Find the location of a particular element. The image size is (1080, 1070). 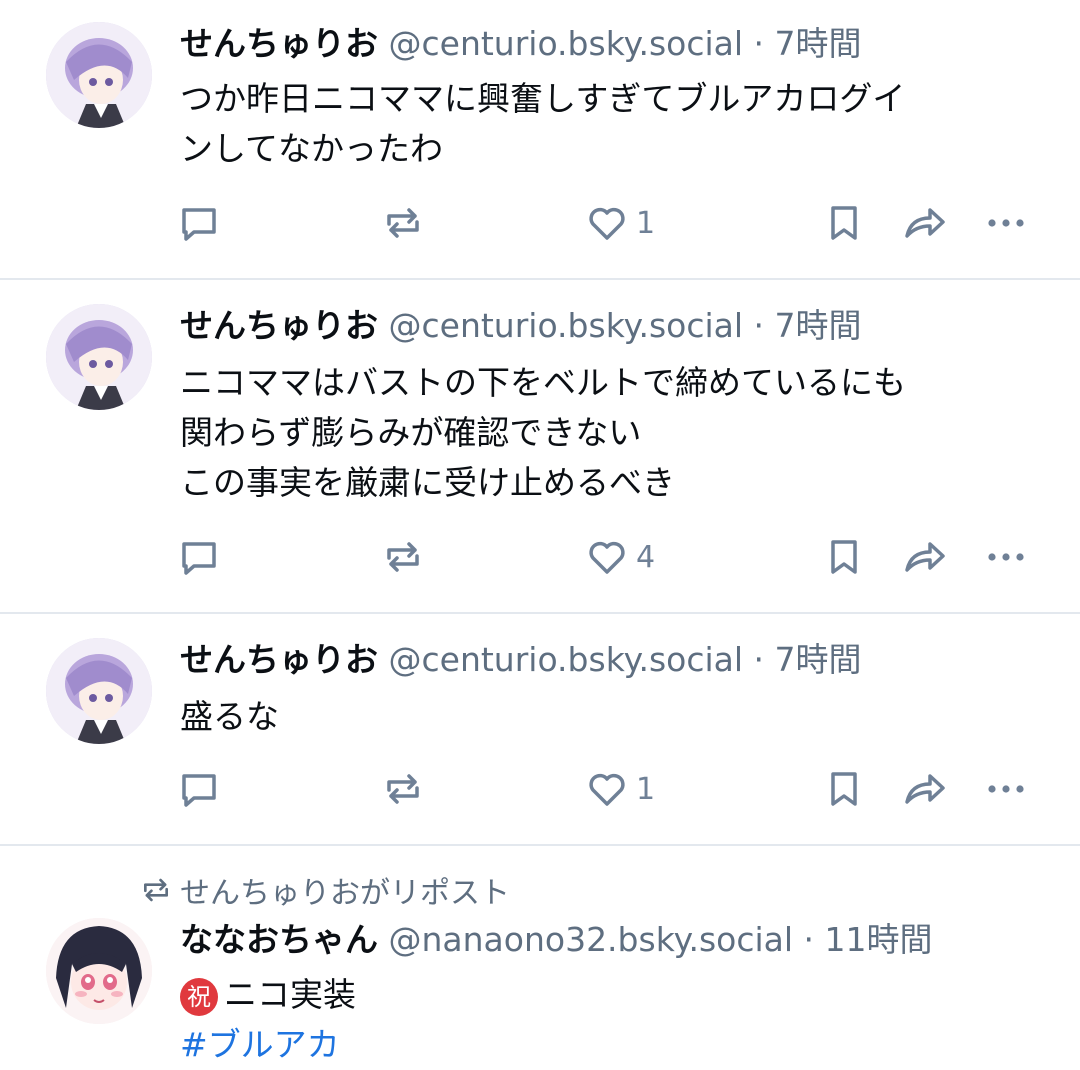

post-text-line: つか昨日ニコママに興奮しすぎてブルアカログイ is located at coordinates (543, 98).